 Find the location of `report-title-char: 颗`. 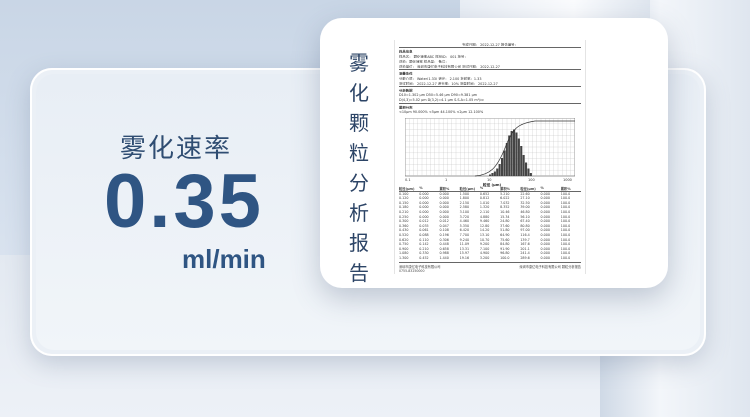

report-title-char: 颗 is located at coordinates (359, 123).